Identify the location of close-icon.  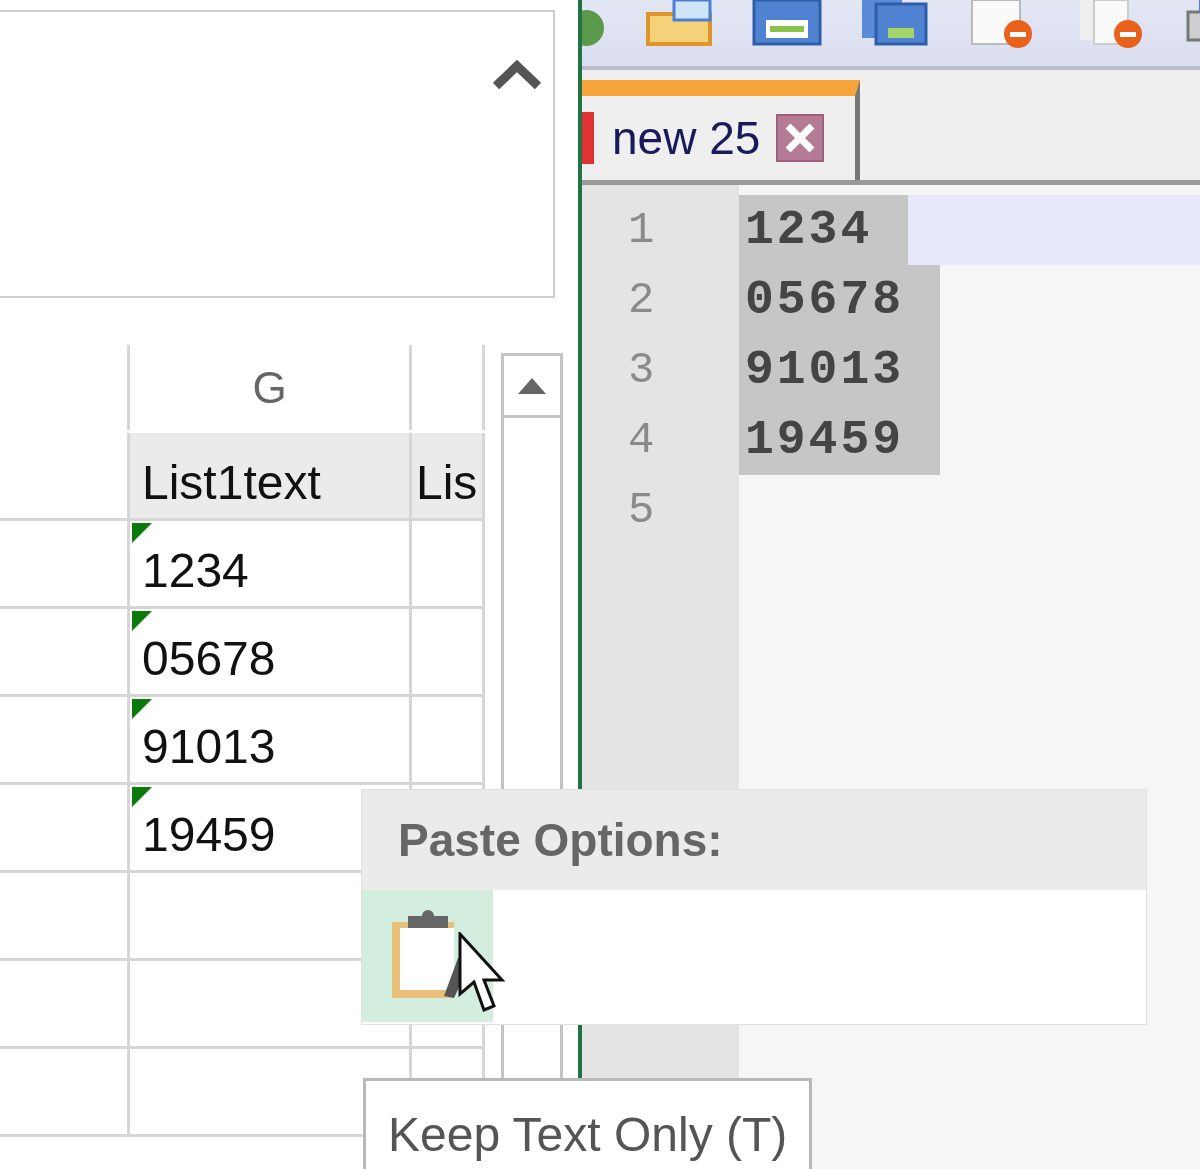
(800, 138).